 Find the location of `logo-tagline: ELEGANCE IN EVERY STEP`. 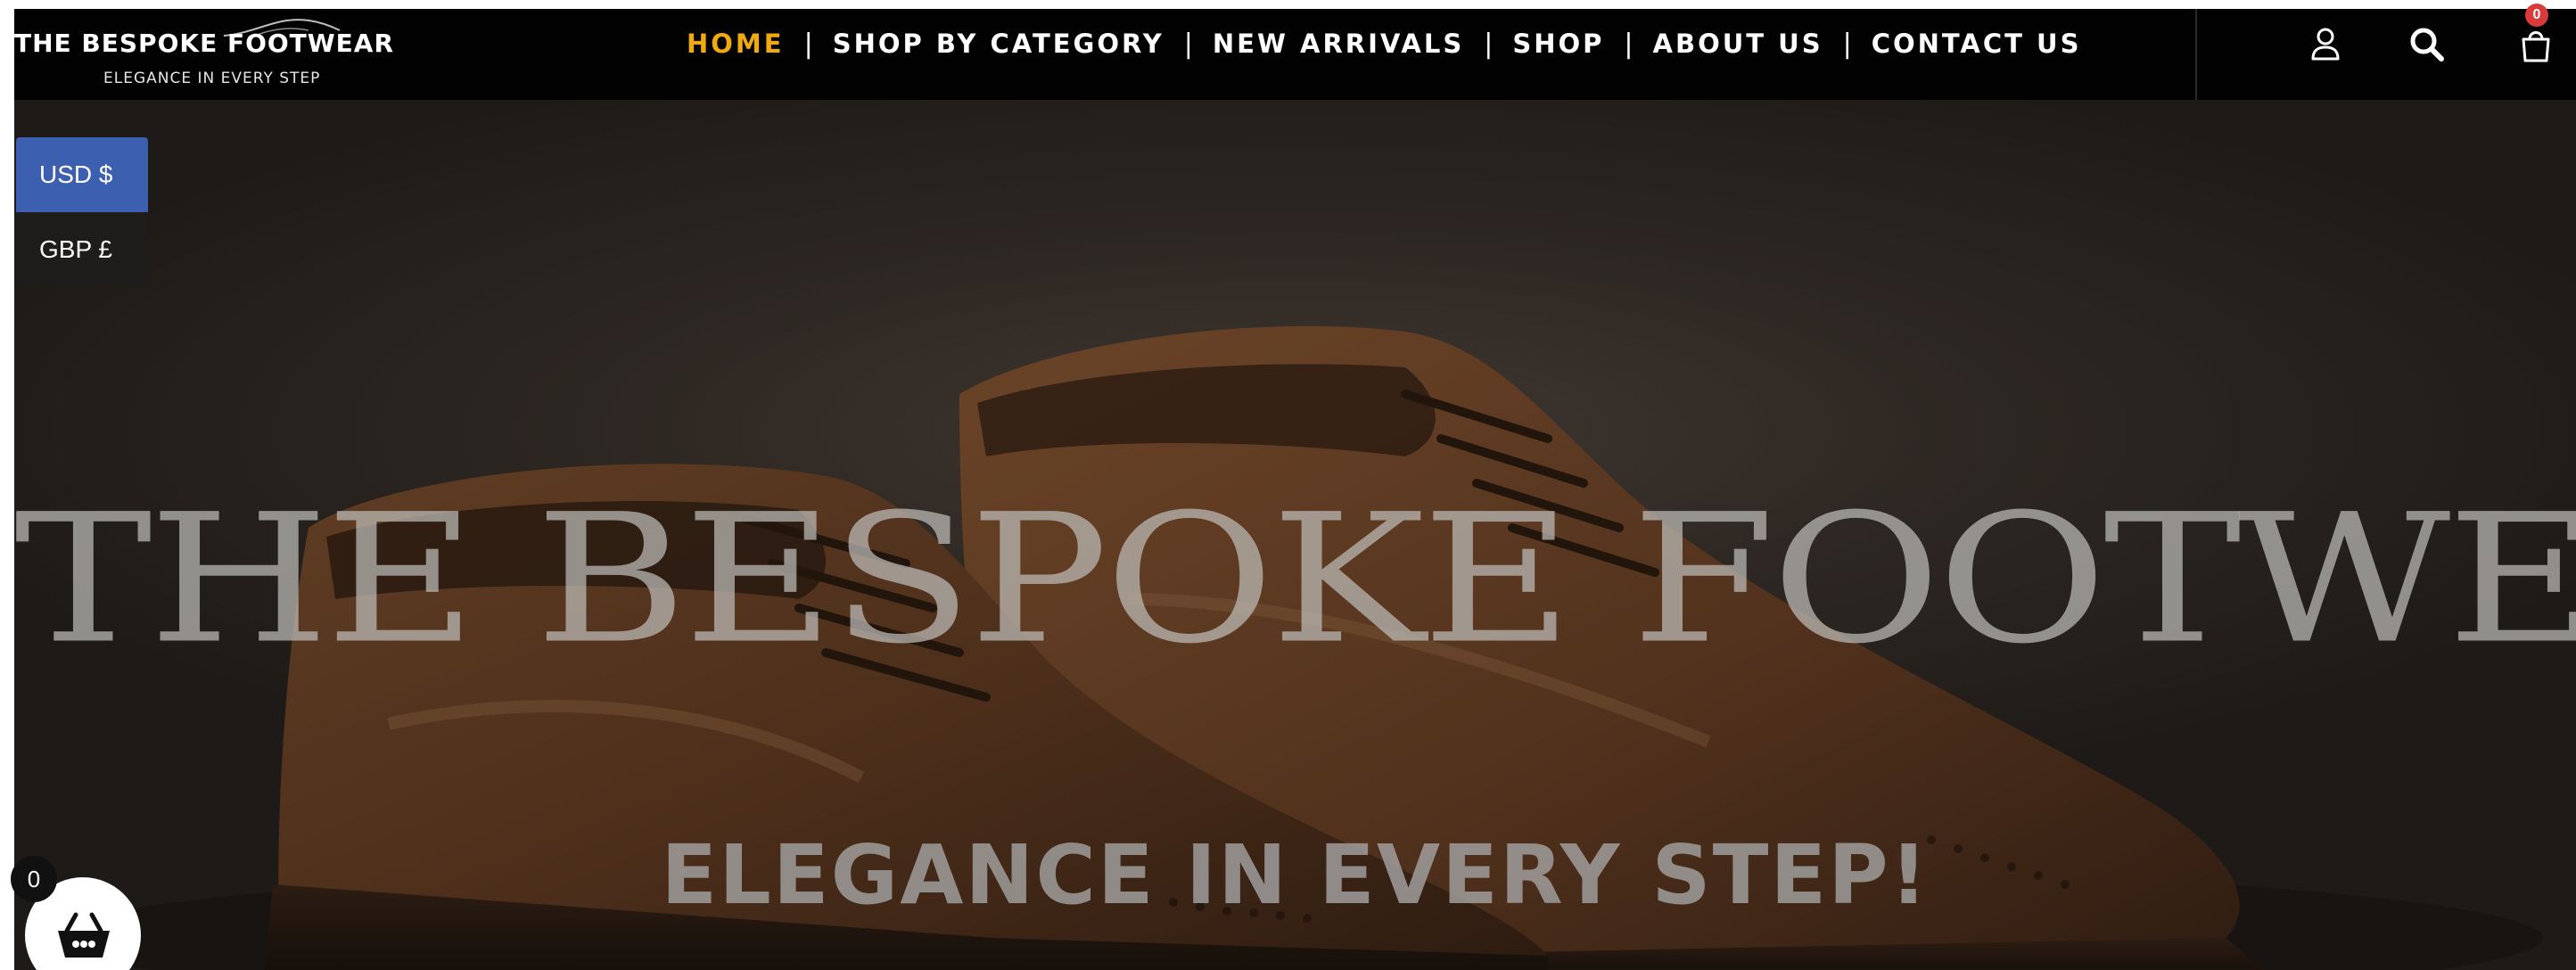

logo-tagline: ELEGANCE IN EVERY STEP is located at coordinates (212, 78).